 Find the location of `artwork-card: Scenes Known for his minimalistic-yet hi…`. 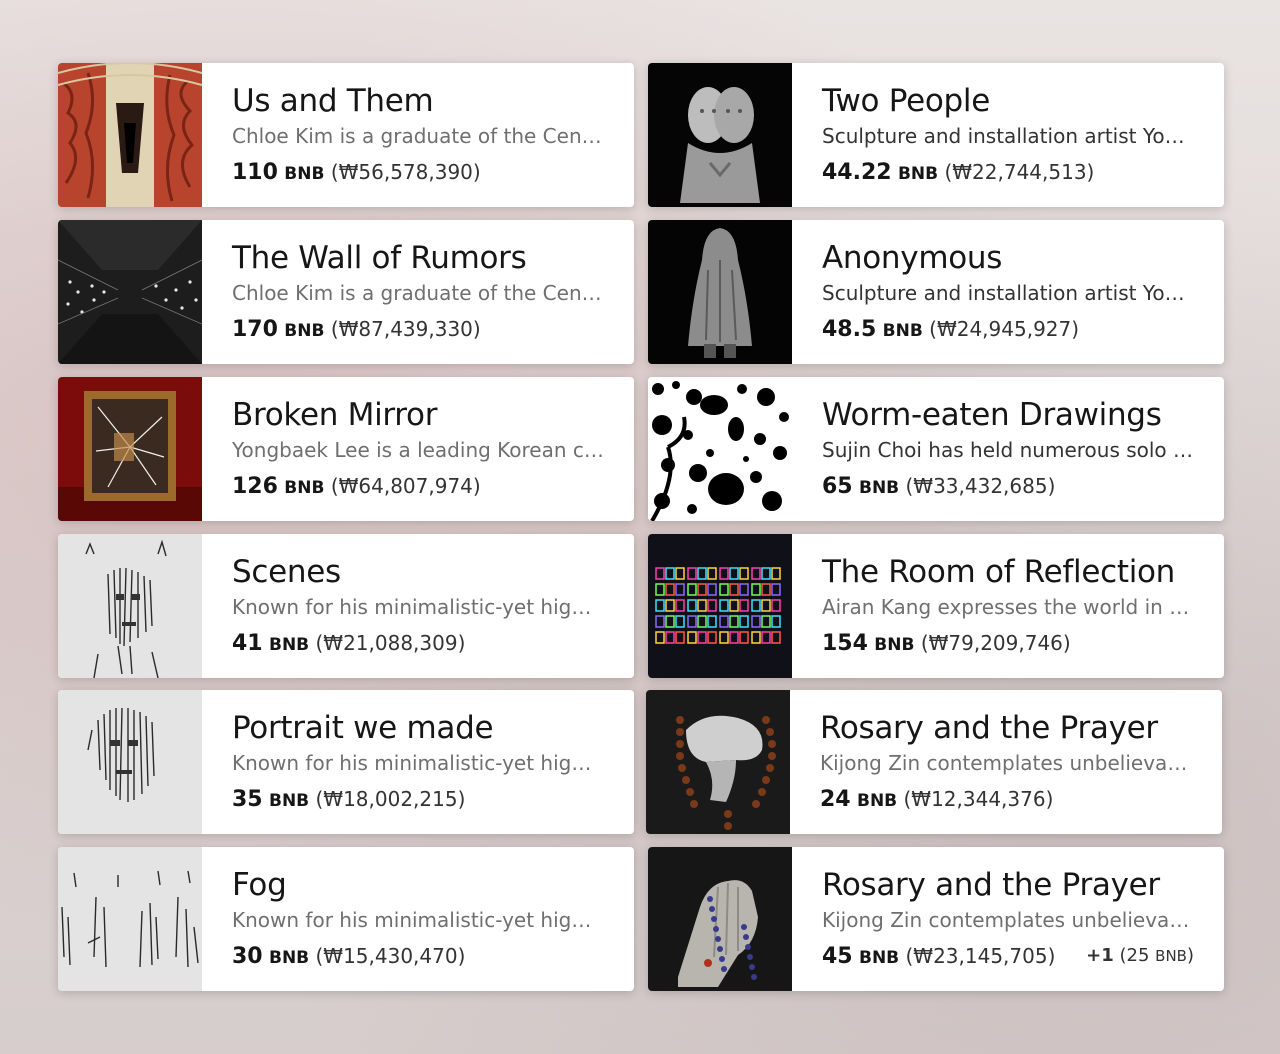

artwork-card: Scenes Known for his minimalistic-yet hi… is located at coordinates (346, 606).